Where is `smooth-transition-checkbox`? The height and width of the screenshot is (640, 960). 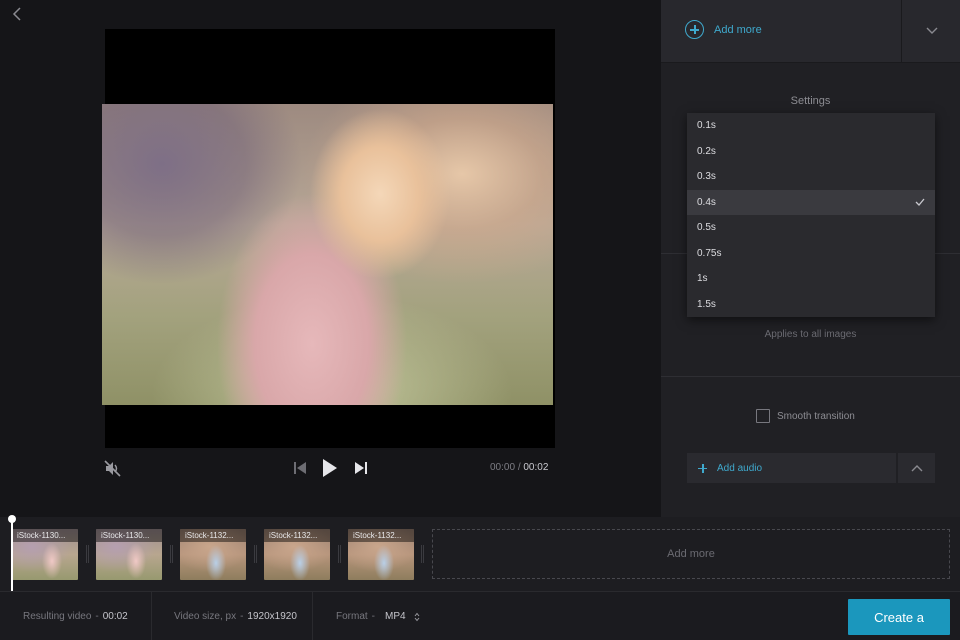
smooth-transition-checkbox is located at coordinates (763, 416).